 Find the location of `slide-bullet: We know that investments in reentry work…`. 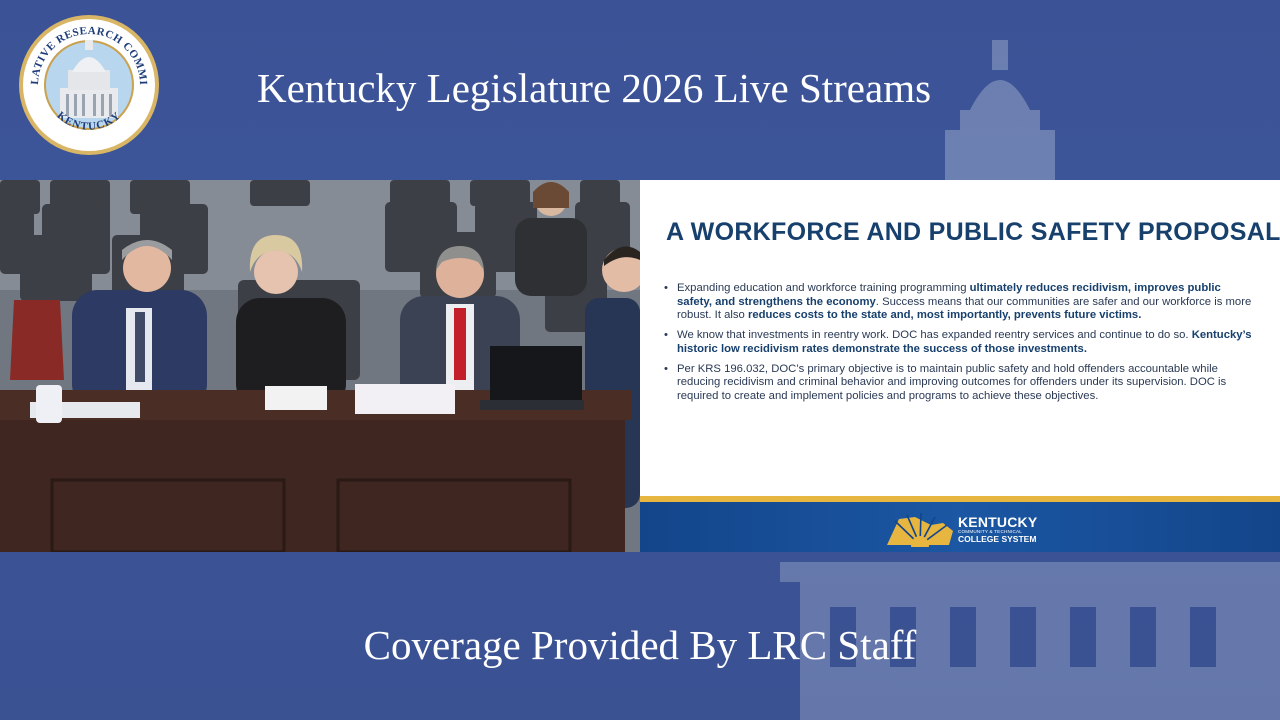

slide-bullet: We know that investments in reentry work… is located at coordinates (961, 342).